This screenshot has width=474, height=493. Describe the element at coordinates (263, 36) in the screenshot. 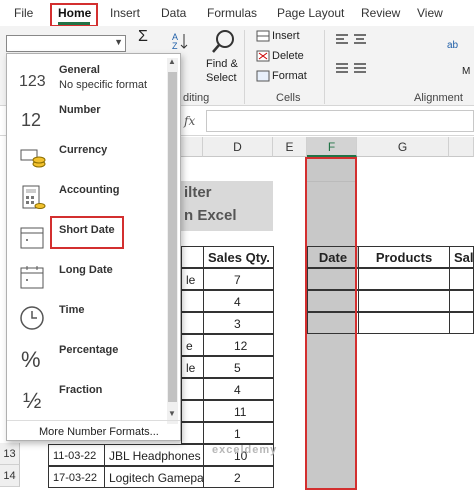

I see `insert-cells-icon` at that location.